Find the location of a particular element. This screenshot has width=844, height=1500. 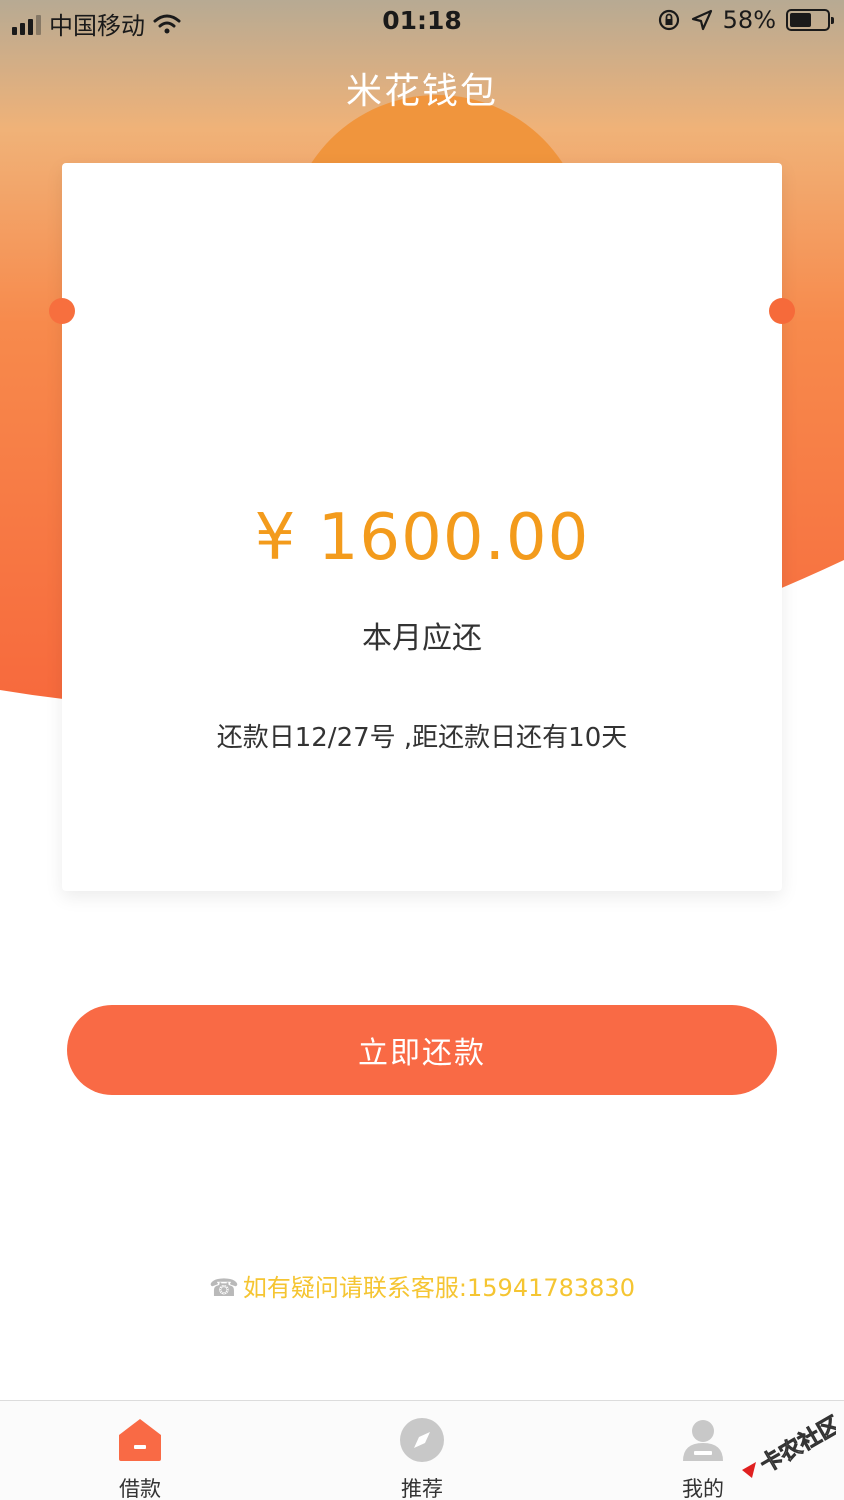

customer-service-contact: ☎ 如有疑问请联系客服:15941783830 is located at coordinates (422, 1285).